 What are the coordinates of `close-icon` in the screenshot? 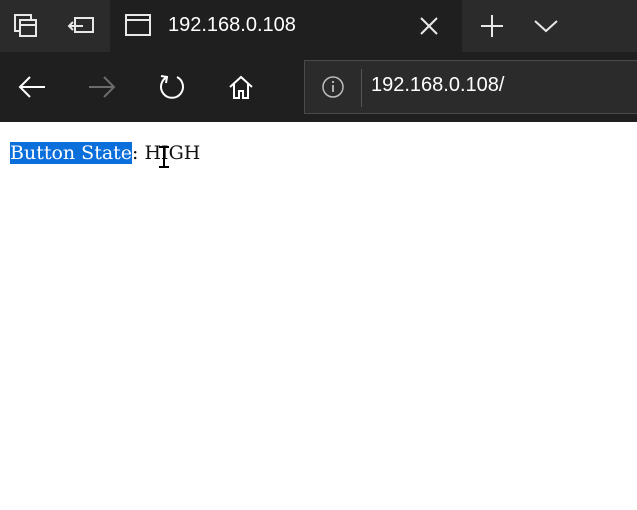 It's located at (429, 26).